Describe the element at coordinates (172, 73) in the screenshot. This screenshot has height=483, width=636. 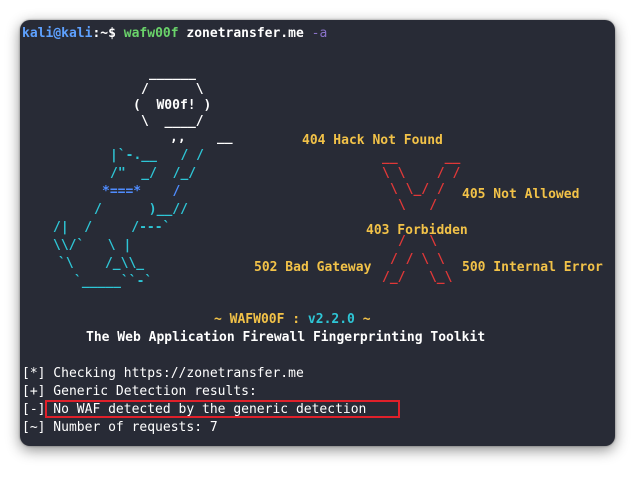
I see `logo-hex-top: ______` at that location.